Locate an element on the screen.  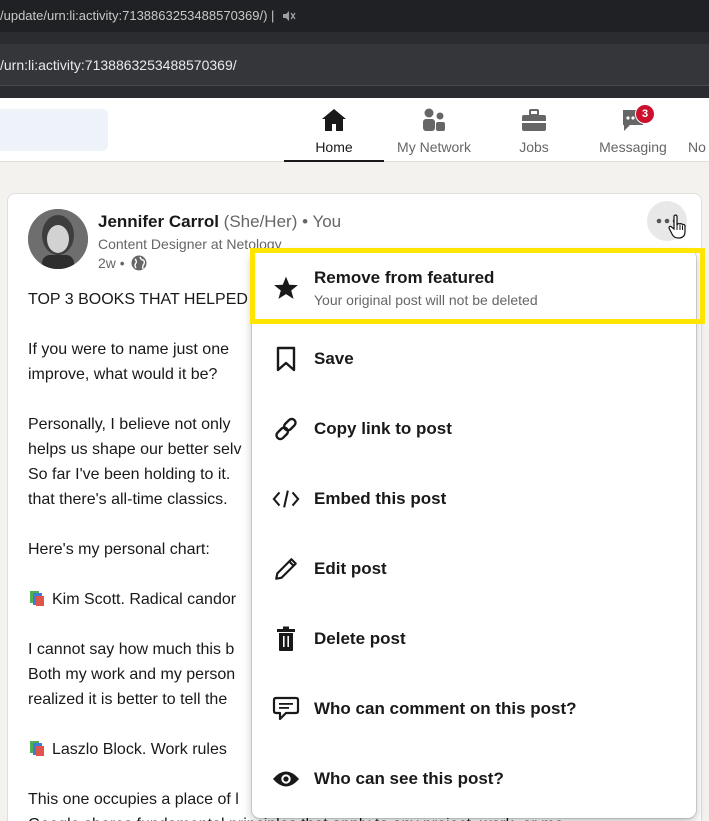
menu-item-label: Edit post is located at coordinates (350, 568).